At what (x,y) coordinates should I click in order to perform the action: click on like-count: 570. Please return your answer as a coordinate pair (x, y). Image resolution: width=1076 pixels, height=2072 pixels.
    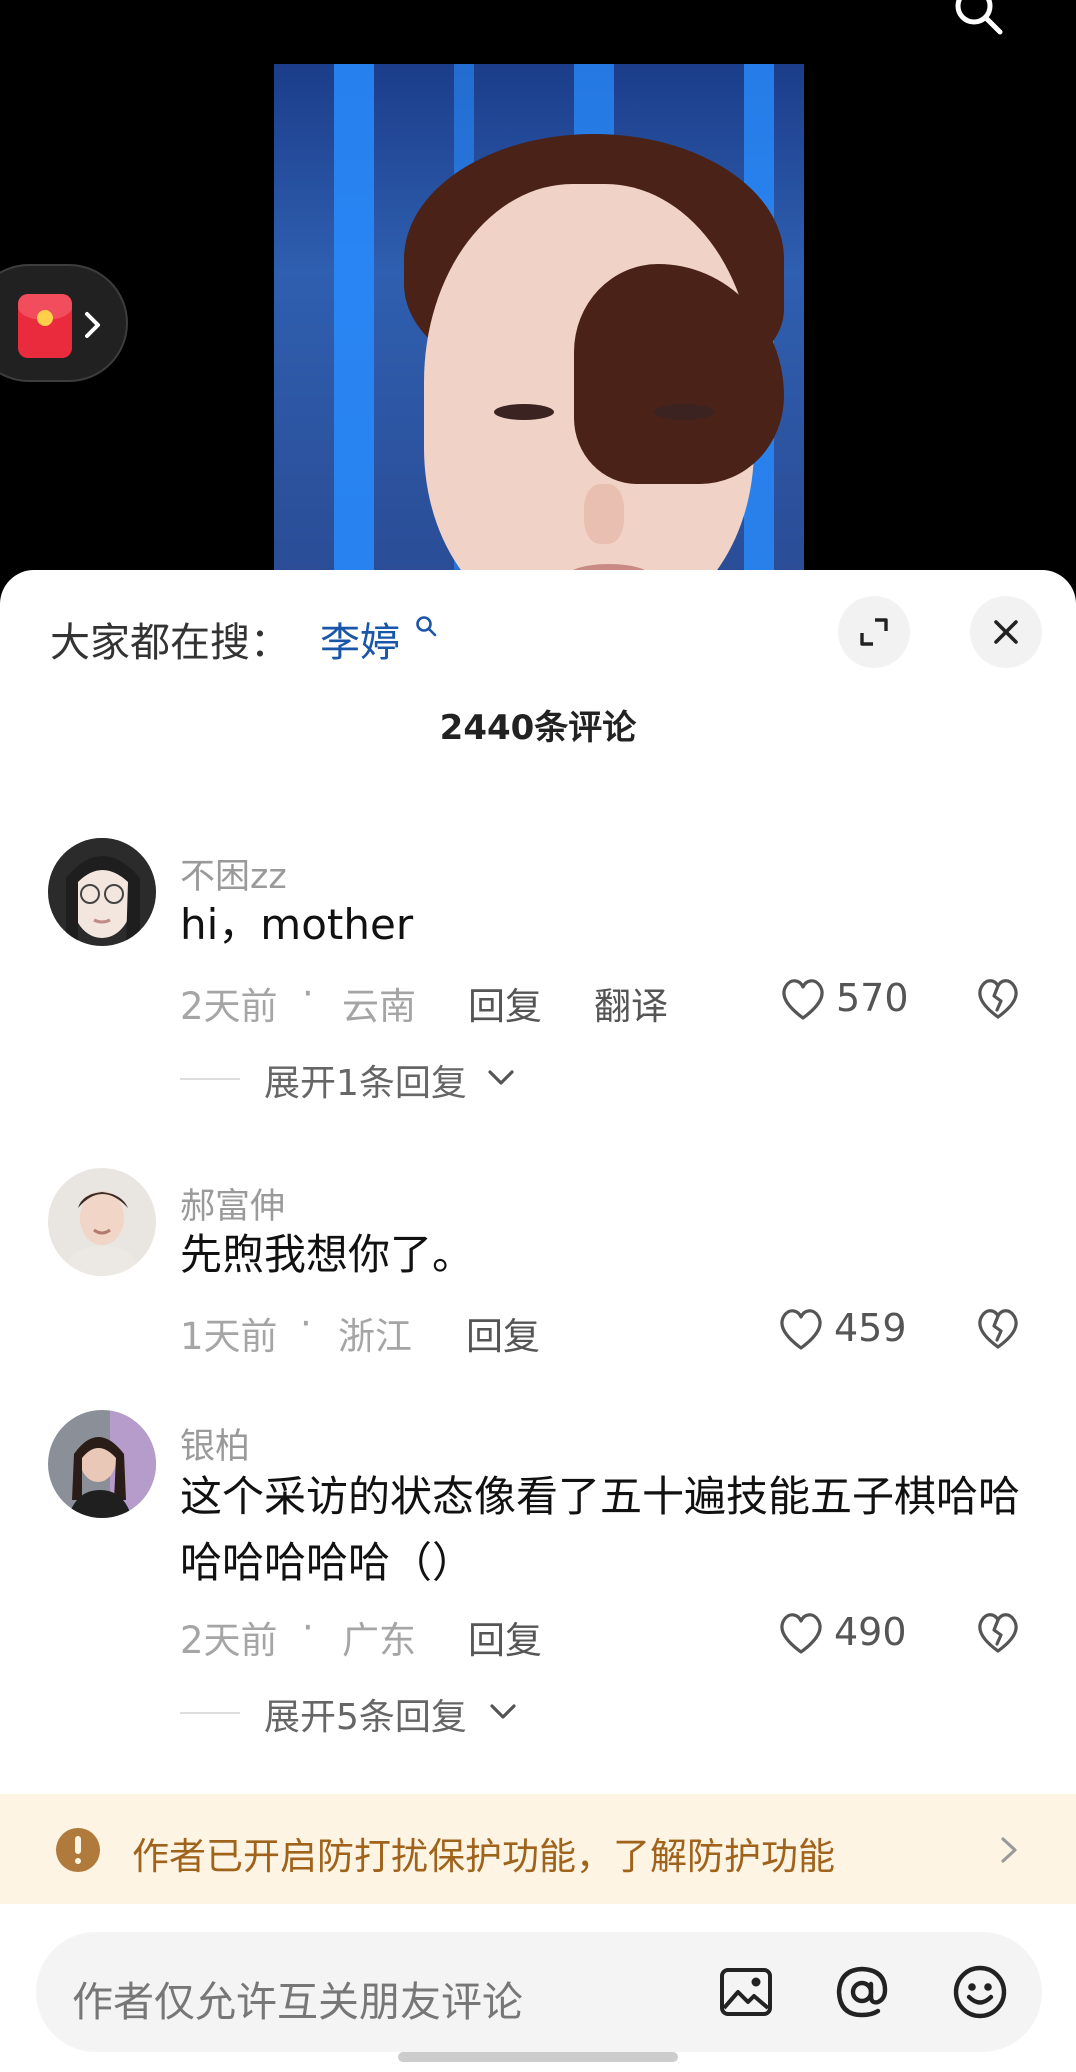
    Looking at the image, I should click on (872, 998).